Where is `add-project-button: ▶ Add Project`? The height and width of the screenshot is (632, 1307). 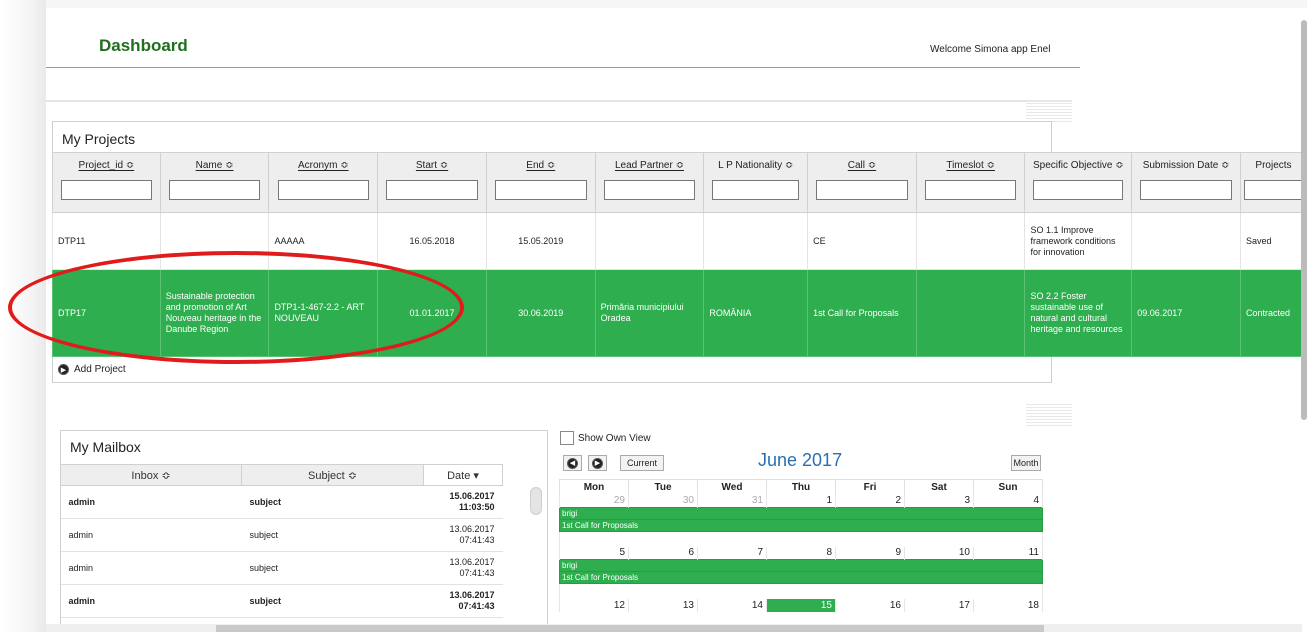 add-project-button: ▶ Add Project is located at coordinates (92, 369).